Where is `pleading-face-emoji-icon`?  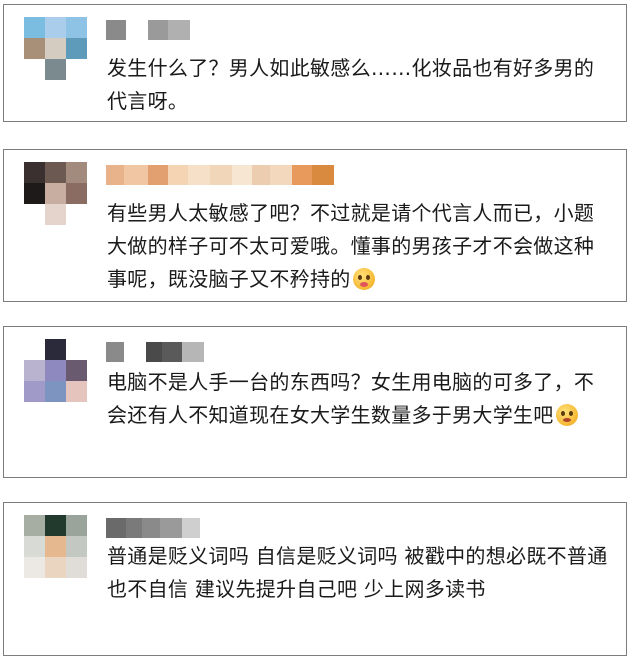 pleading-face-emoji-icon is located at coordinates (566, 415).